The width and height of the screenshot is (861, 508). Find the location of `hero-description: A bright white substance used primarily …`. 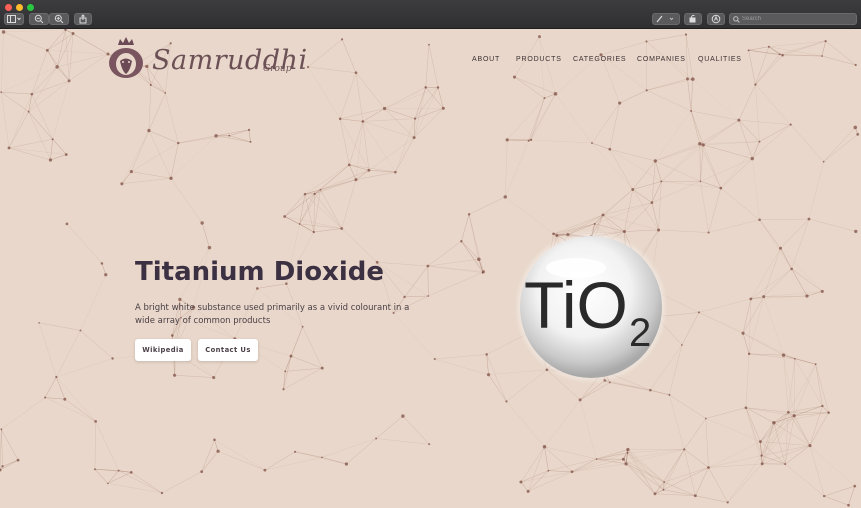

hero-description: A bright white substance used primarily … is located at coordinates (272, 314).